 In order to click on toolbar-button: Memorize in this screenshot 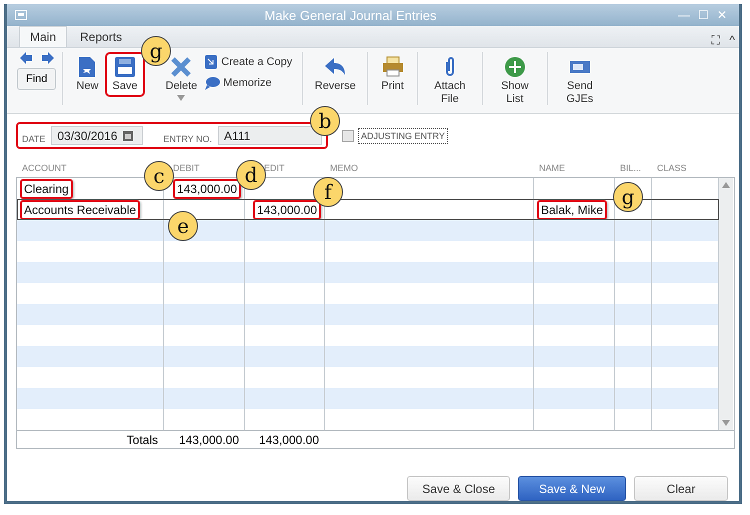, I will do `click(248, 83)`.